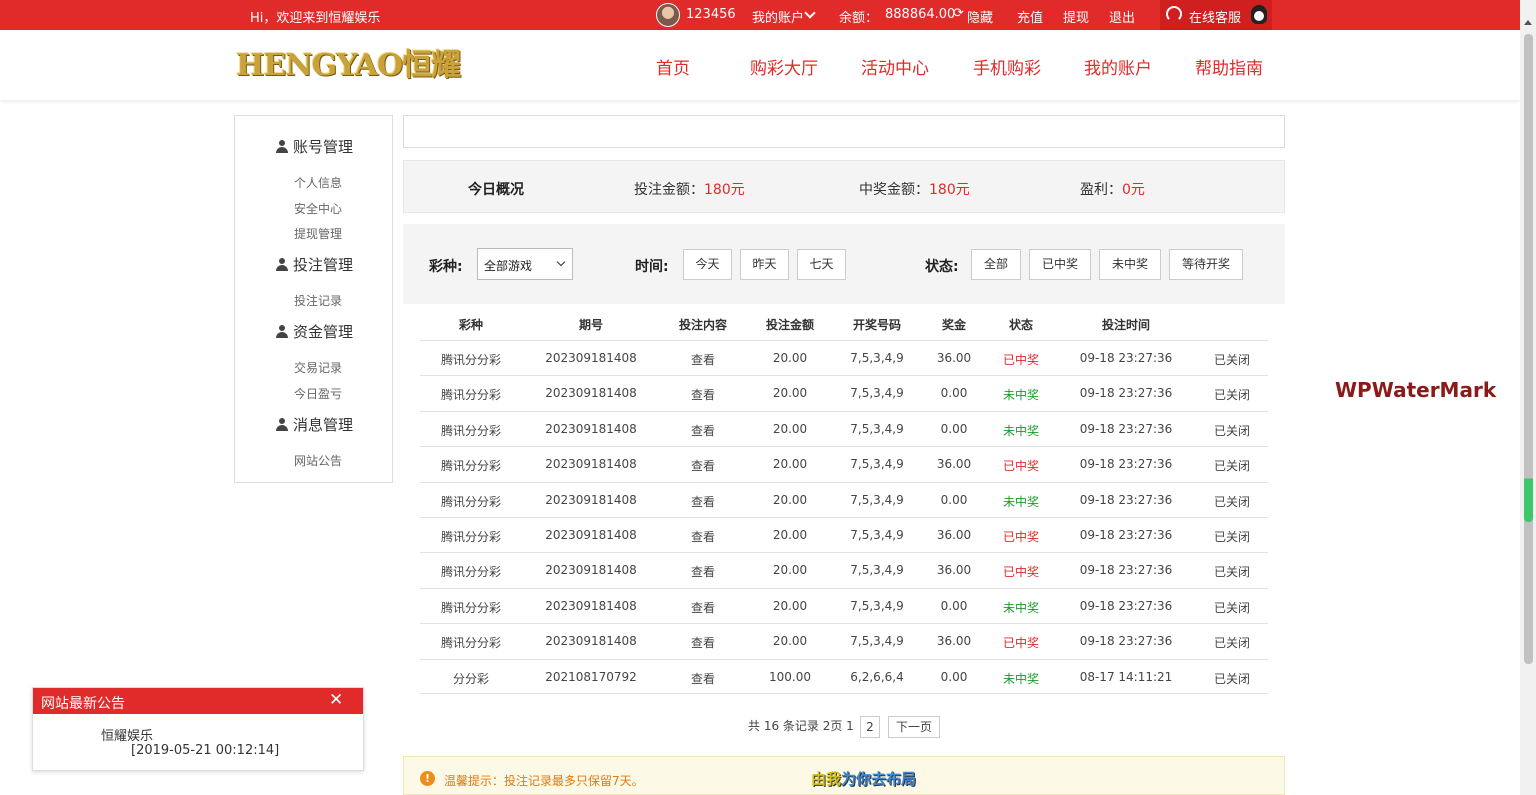 This screenshot has height=795, width=1536. I want to click on cell-issue: 202108170792, so click(591, 676).